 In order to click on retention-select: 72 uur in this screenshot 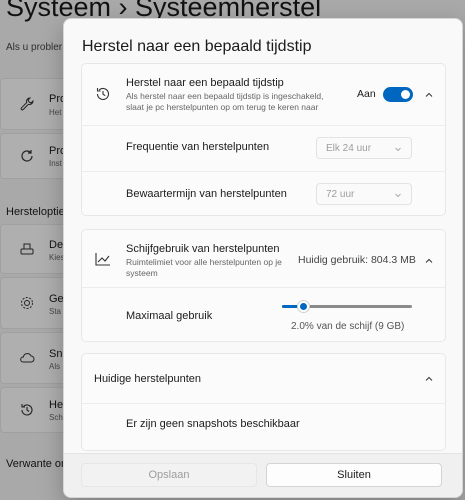, I will do `click(364, 194)`.